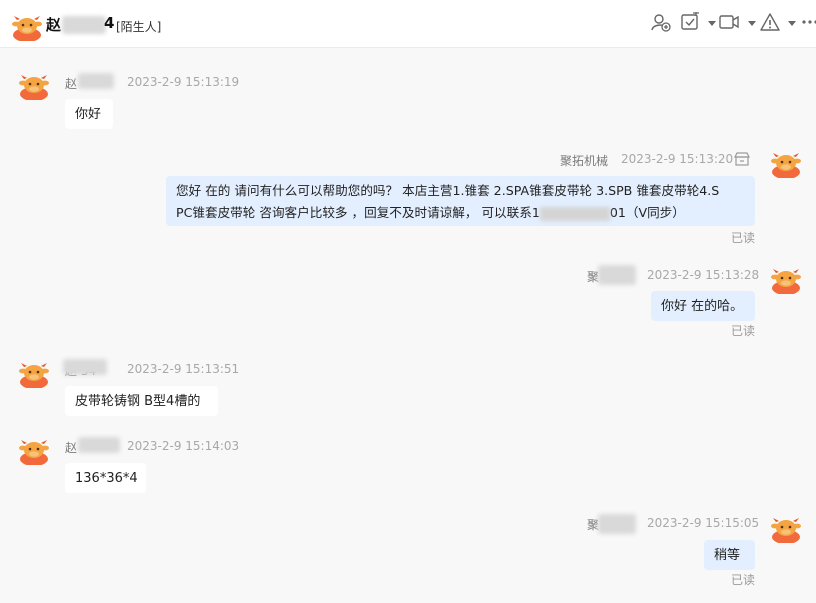 The width and height of the screenshot is (816, 603). I want to click on redacted-name-blur, so click(84, 25).